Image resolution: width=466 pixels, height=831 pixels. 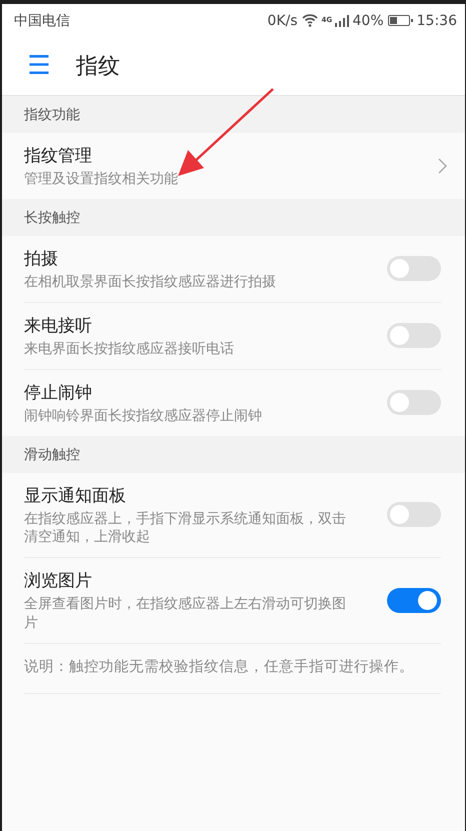 What do you see at coordinates (219, 668) in the screenshot?
I see `note-text: 说明：触控功能无需校验指纹信息，任意手指可进行操作。` at bounding box center [219, 668].